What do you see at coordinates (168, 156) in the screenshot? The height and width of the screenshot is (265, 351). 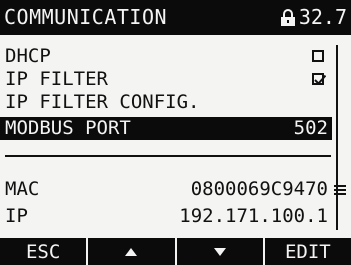 I see `divider` at bounding box center [168, 156].